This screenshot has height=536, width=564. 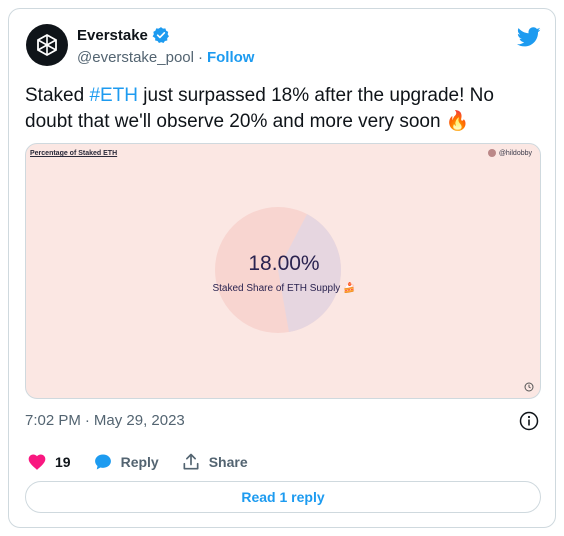 I want to click on reply-button: Reply, so click(x=126, y=462).